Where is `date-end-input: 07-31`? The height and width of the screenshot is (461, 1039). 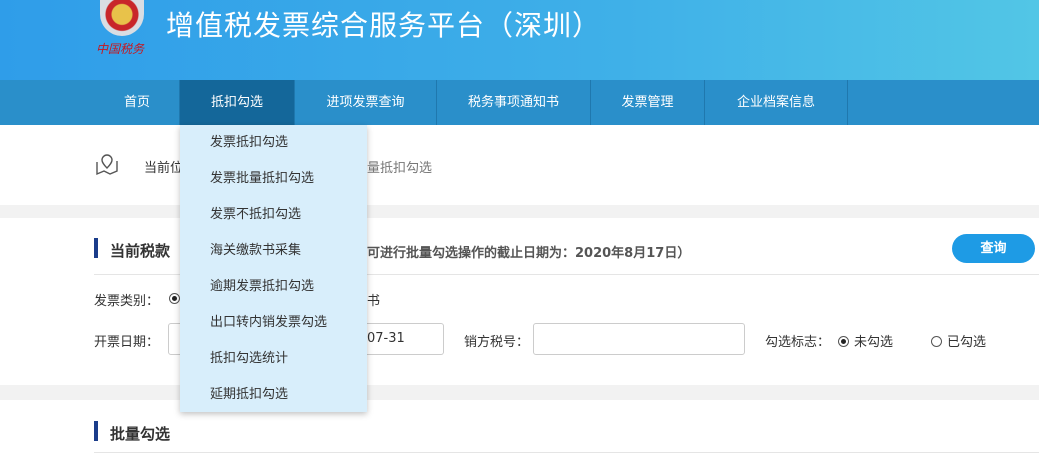 date-end-input: 07-31 is located at coordinates (399, 339).